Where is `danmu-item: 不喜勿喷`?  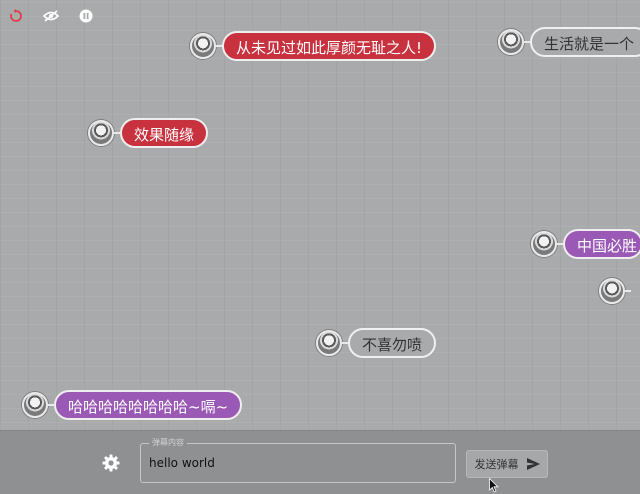 danmu-item: 不喜勿喷 is located at coordinates (376, 343).